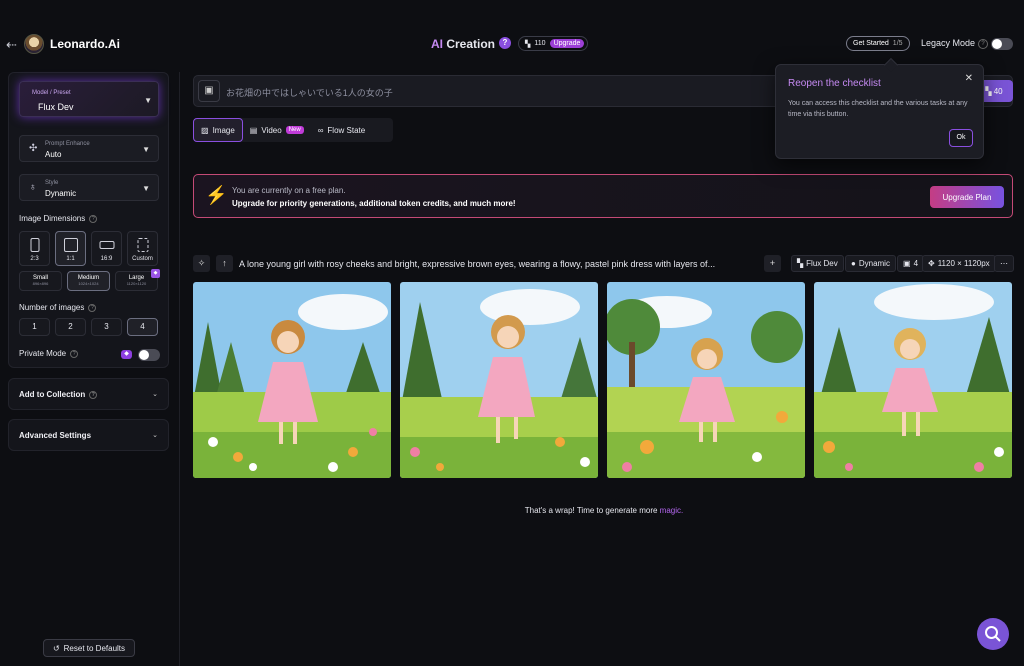 This screenshot has height=666, width=1024. Describe the element at coordinates (126, 354) in the screenshot. I see `premium-icon: ◆` at that location.